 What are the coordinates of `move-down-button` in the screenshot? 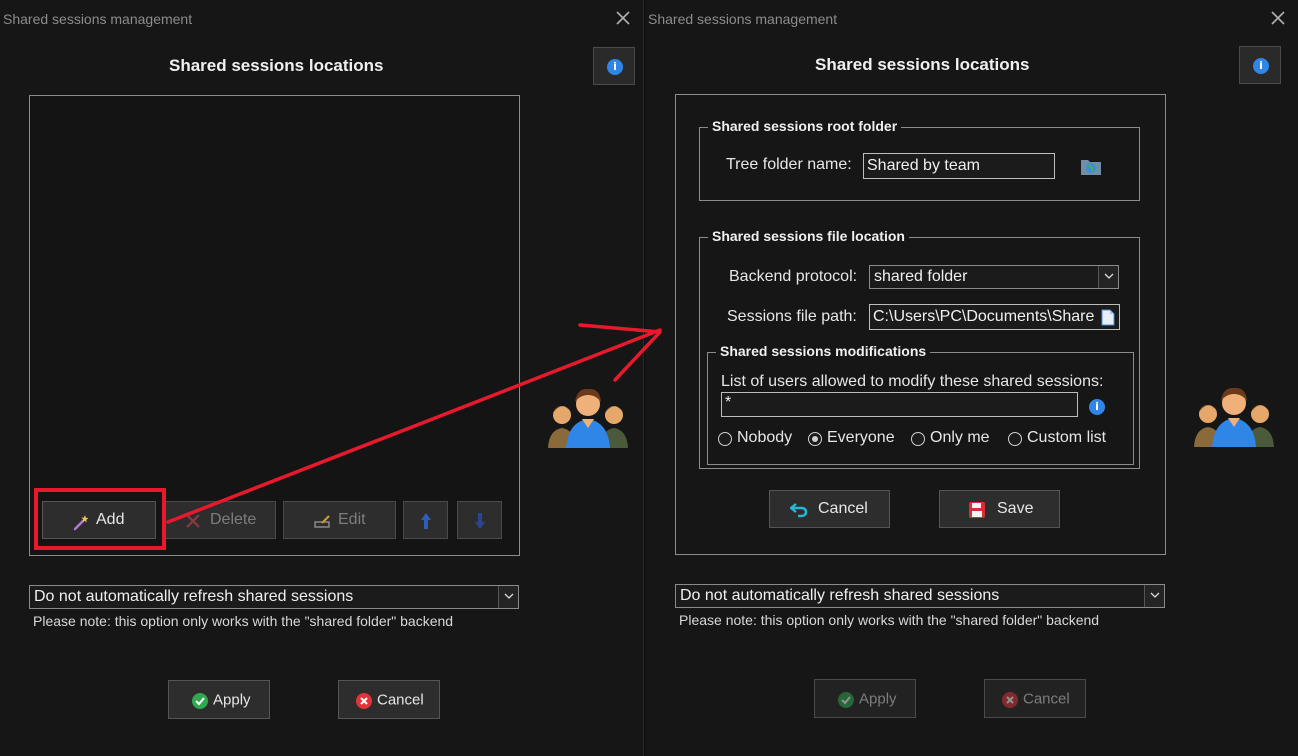 It's located at (479, 520).